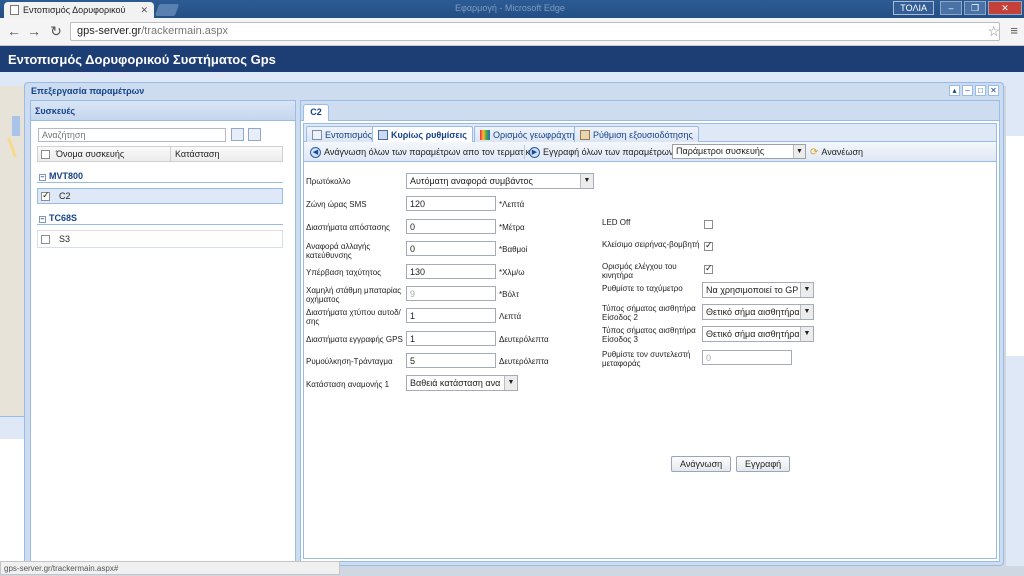  What do you see at coordinates (63, 218) in the screenshot?
I see `group-name: TC68S` at bounding box center [63, 218].